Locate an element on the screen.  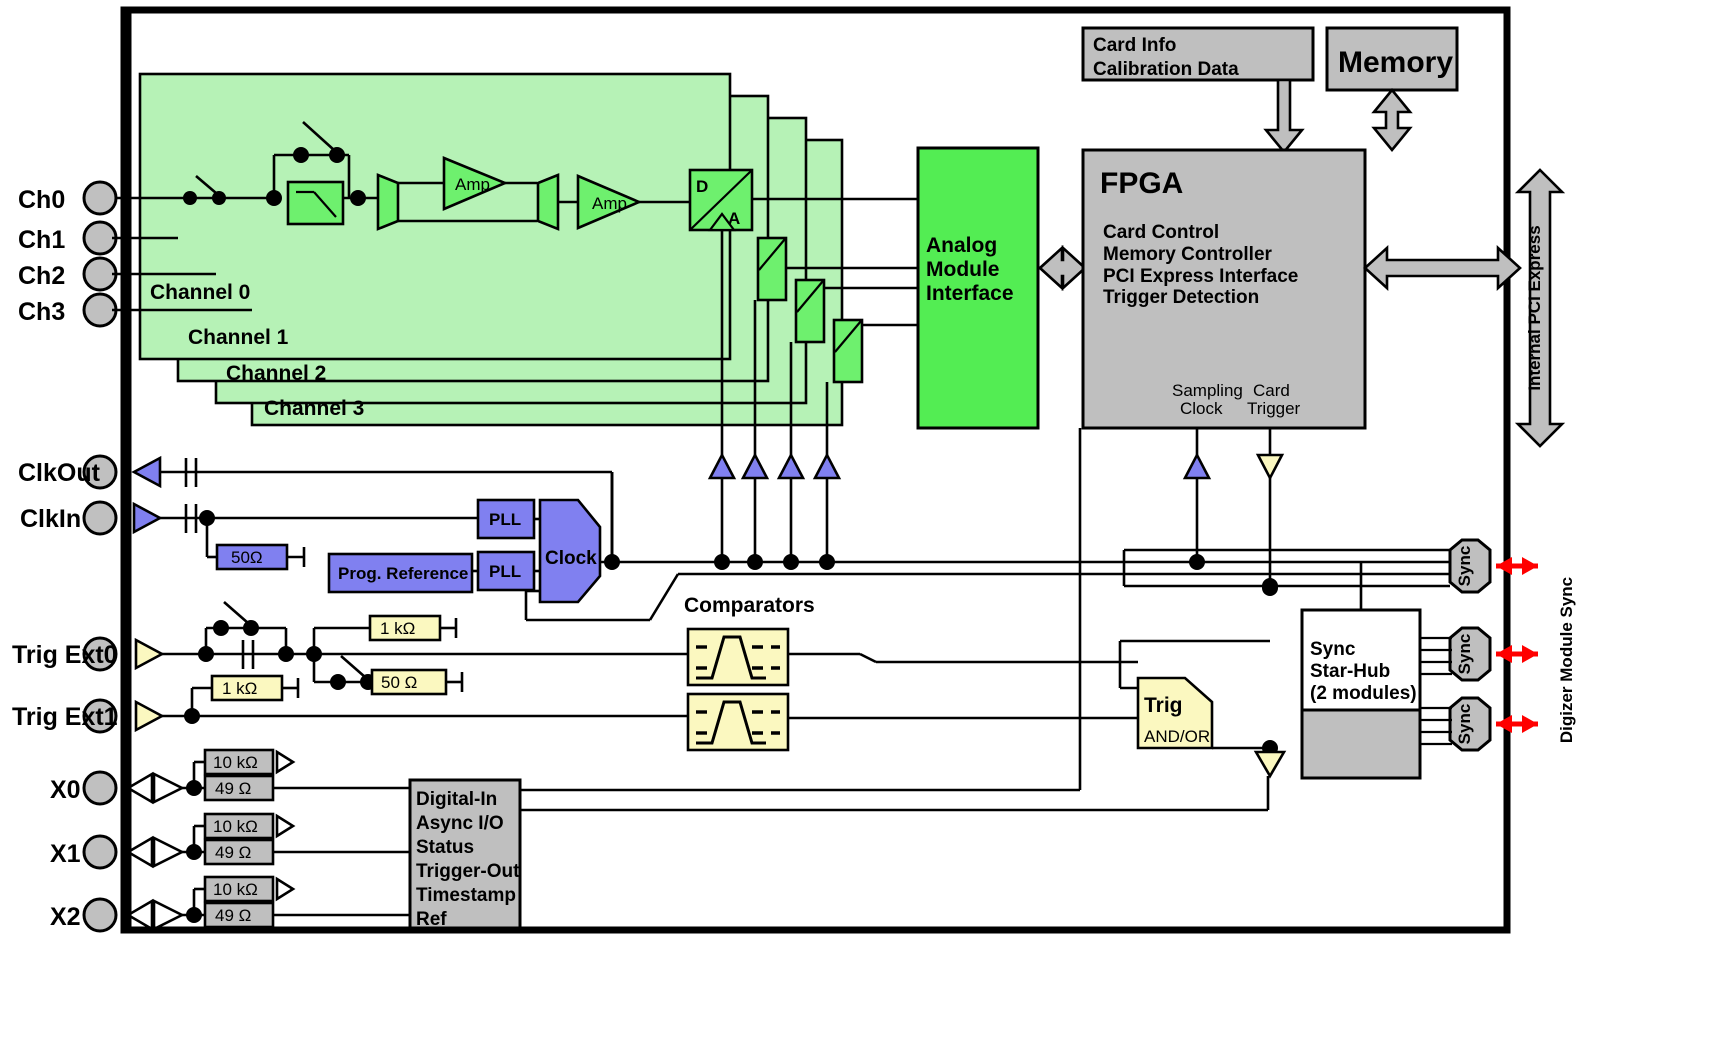
clock-bus-node-ch2 is located at coordinates (791, 562).